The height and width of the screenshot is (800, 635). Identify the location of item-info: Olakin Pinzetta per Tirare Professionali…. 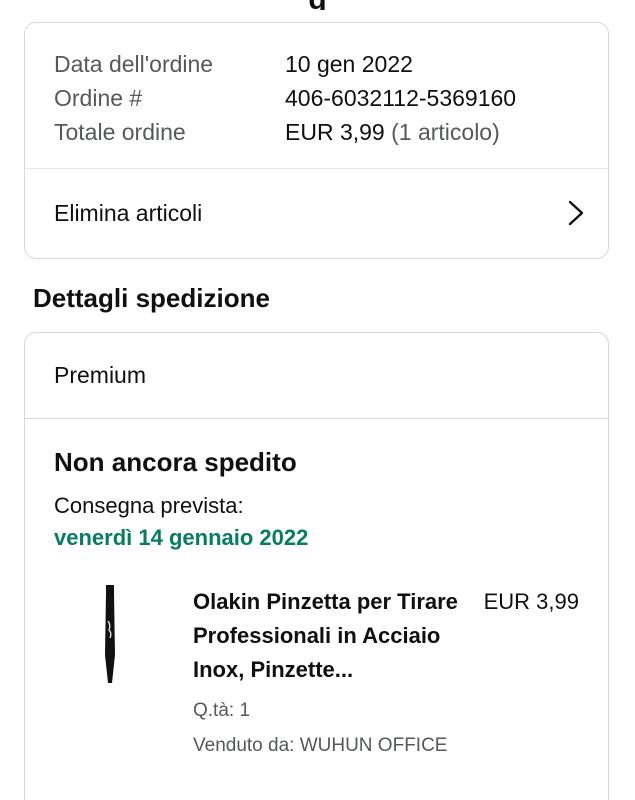
(328, 674).